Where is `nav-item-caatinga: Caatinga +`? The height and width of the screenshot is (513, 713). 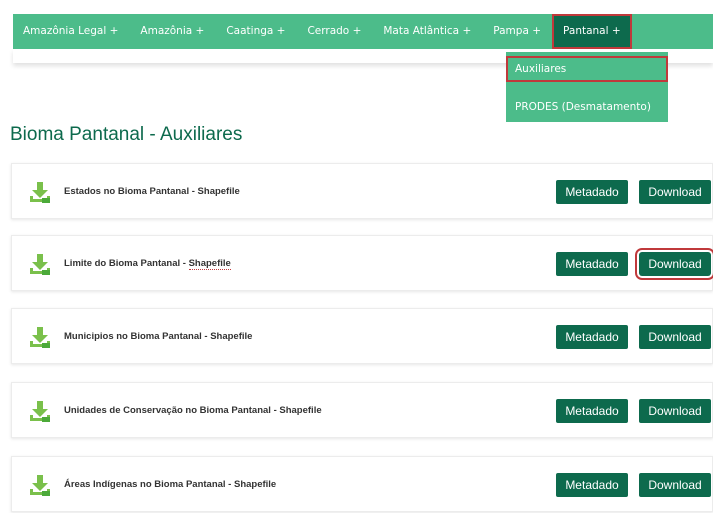
nav-item-caatinga: Caatinga + is located at coordinates (255, 31).